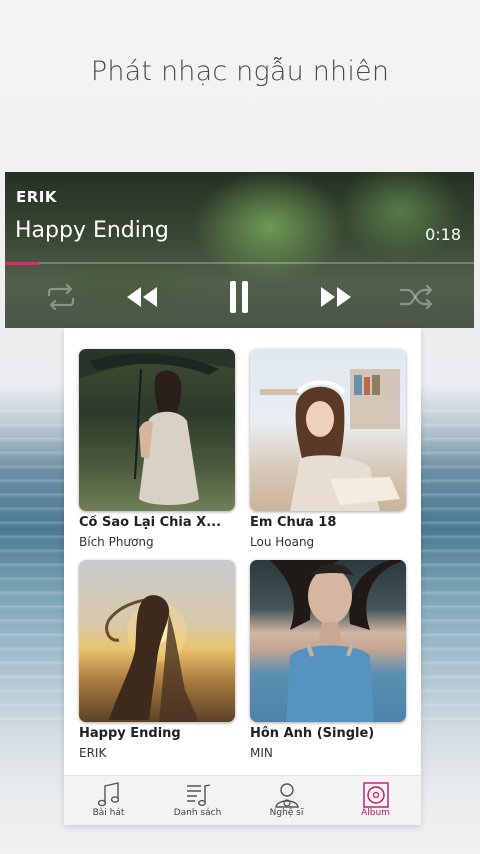 The width and height of the screenshot is (480, 854). I want to click on next-button, so click(337, 297).